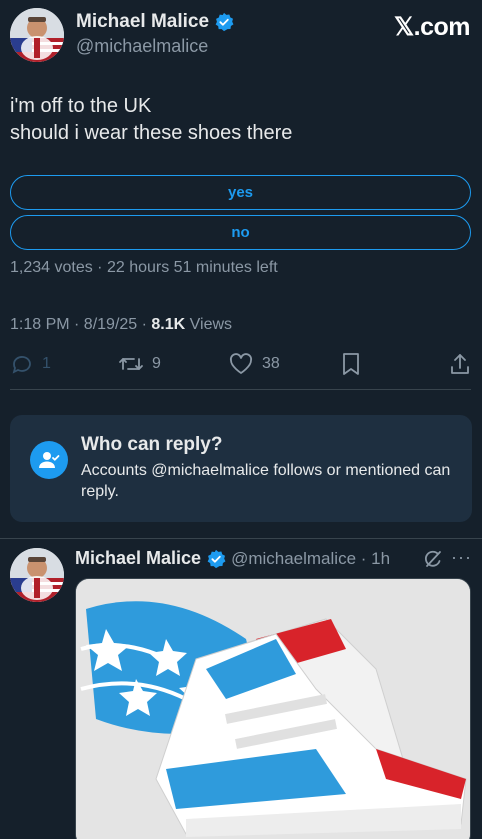 This screenshot has width=482, height=839. I want to click on tweet-line: should i wear these shoes there, so click(151, 133).